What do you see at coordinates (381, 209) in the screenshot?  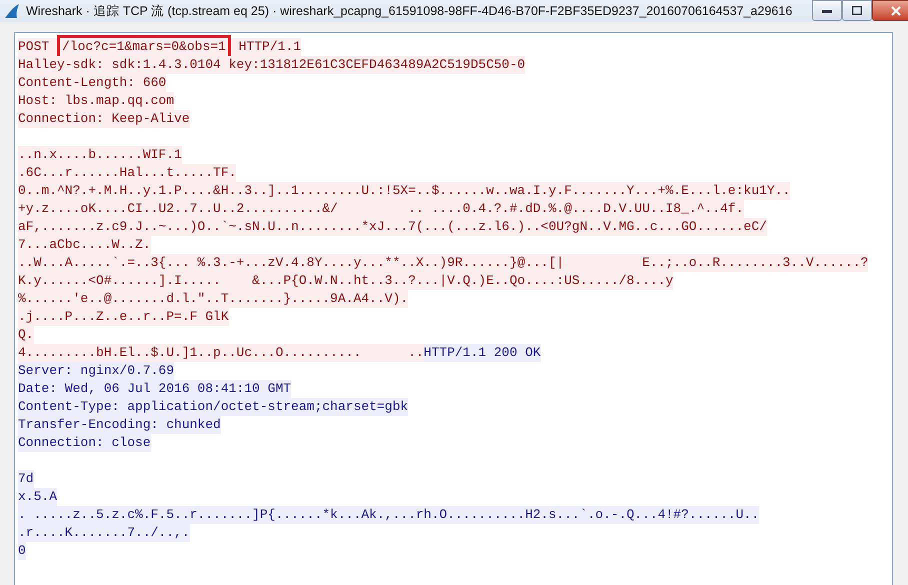 I see `stream-text: +y.z....oK....CI..U2..7..U..2..........&/ .. ....0.4.?.#.dD.%.@....D.V.UU..I8_.^..4f.` at bounding box center [381, 209].